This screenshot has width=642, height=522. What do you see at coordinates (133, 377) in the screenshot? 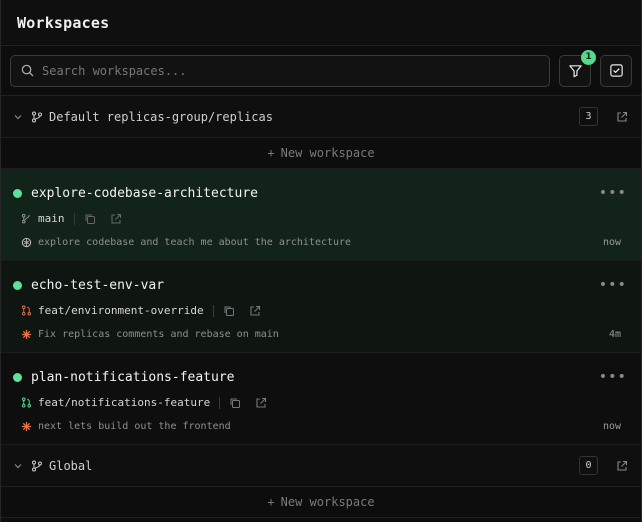
I see `workspace-title: plan-notifications-feature` at bounding box center [133, 377].